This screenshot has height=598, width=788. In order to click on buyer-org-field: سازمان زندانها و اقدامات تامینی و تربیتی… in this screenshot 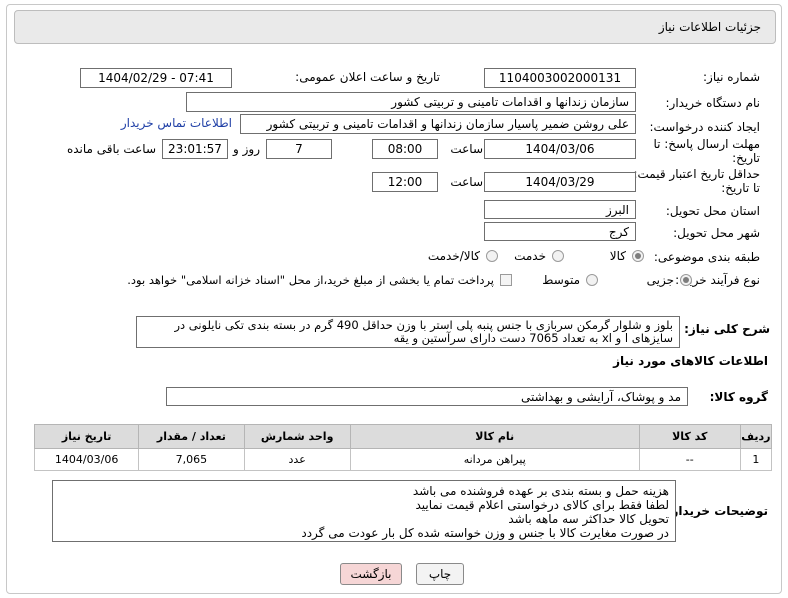, I will do `click(411, 102)`.